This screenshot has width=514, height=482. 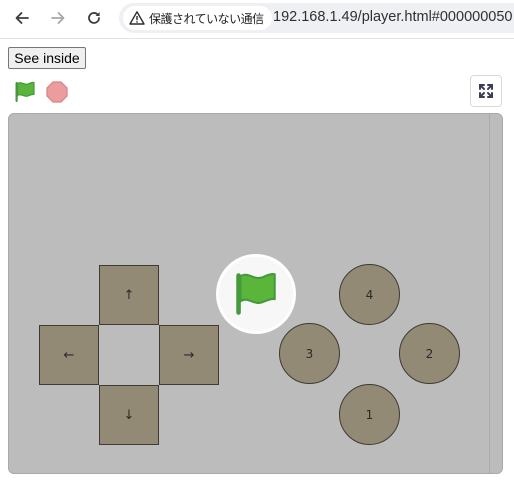 I want to click on security-label: 保護されていない通信, so click(x=206, y=18).